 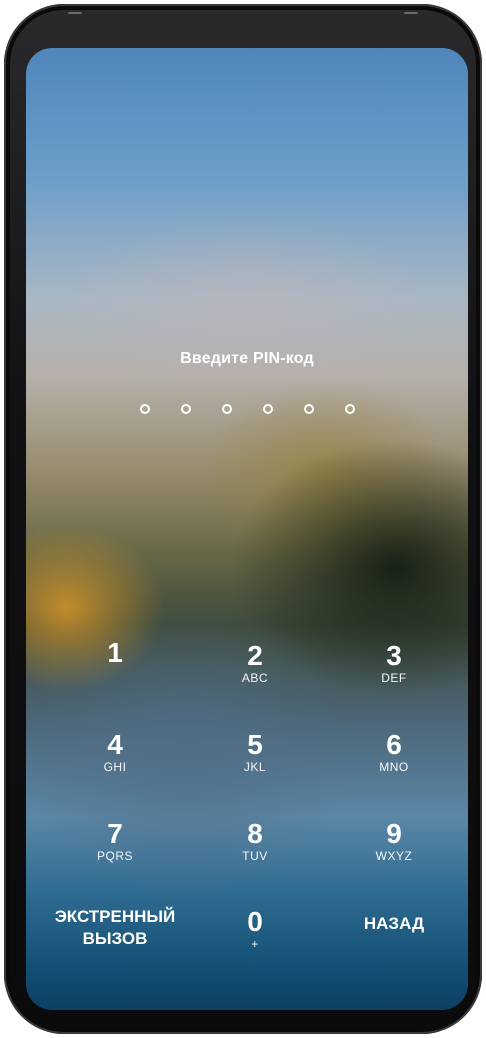 I want to click on key-digit: 5, so click(x=255, y=744).